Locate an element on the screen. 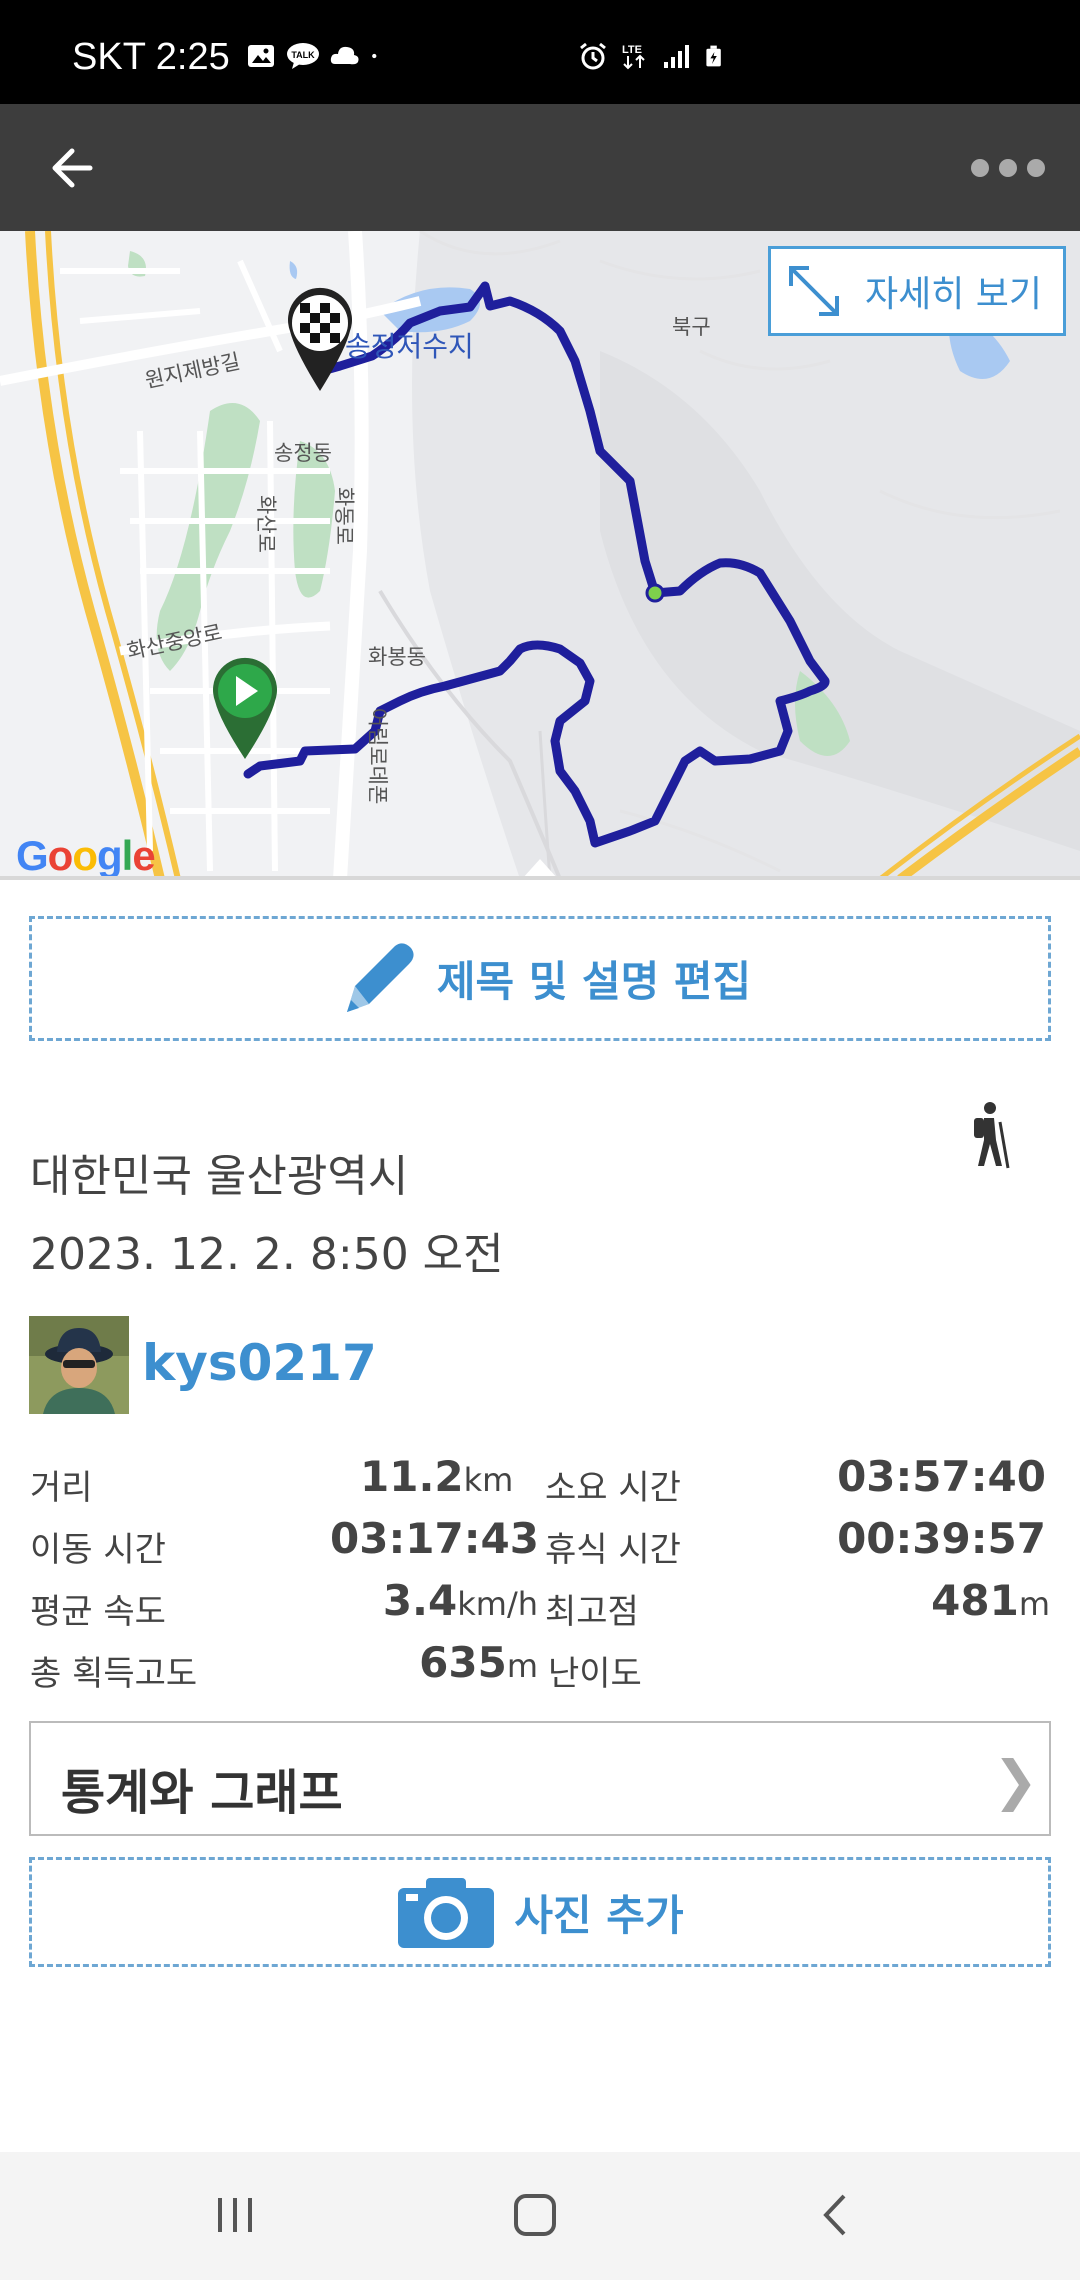  distance-label: 거리 is located at coordinates (61, 1488).